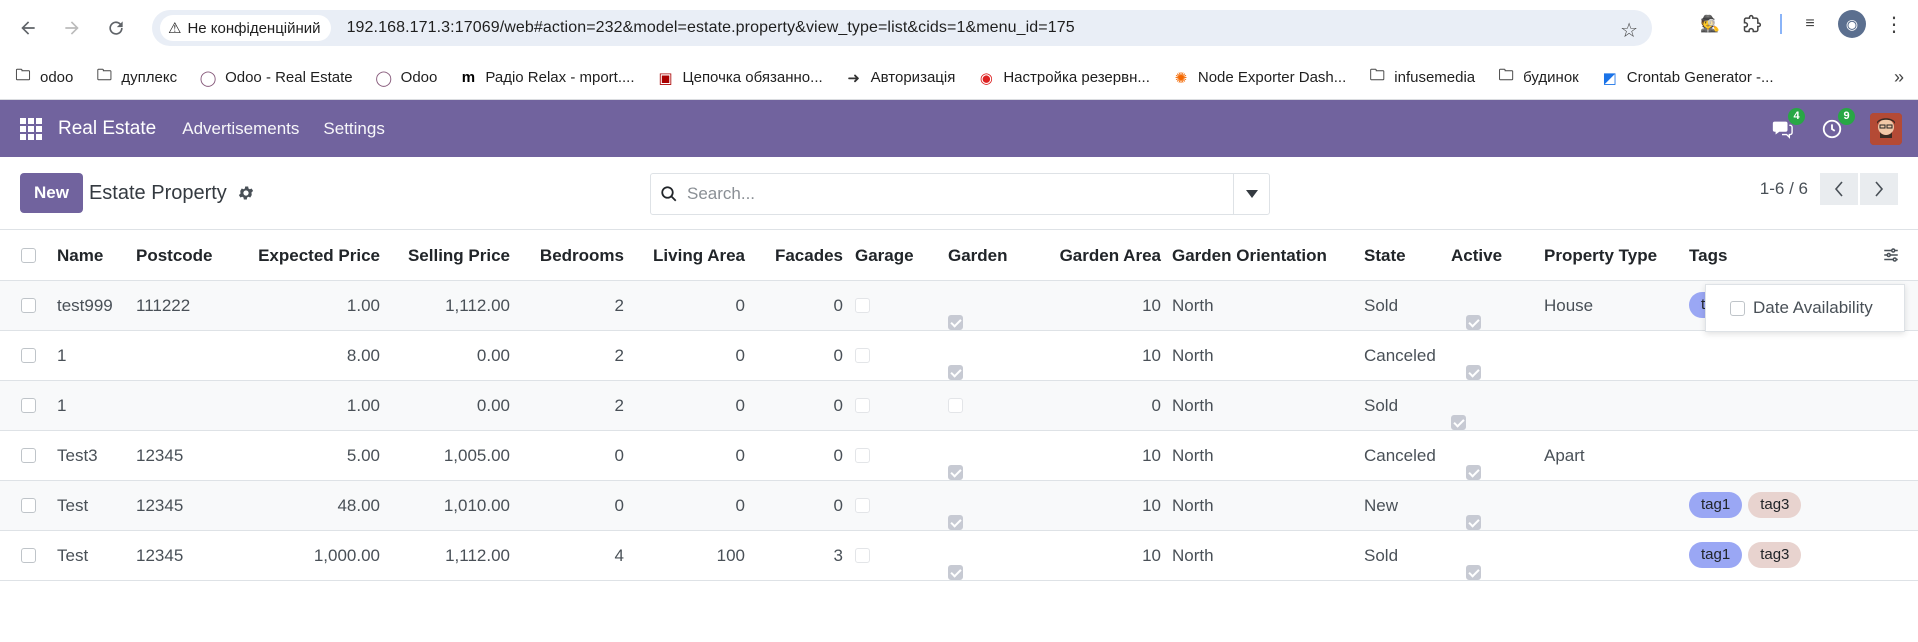  What do you see at coordinates (1899, 77) in the screenshot?
I see `bookmarks-overflow-icon: »` at bounding box center [1899, 77].